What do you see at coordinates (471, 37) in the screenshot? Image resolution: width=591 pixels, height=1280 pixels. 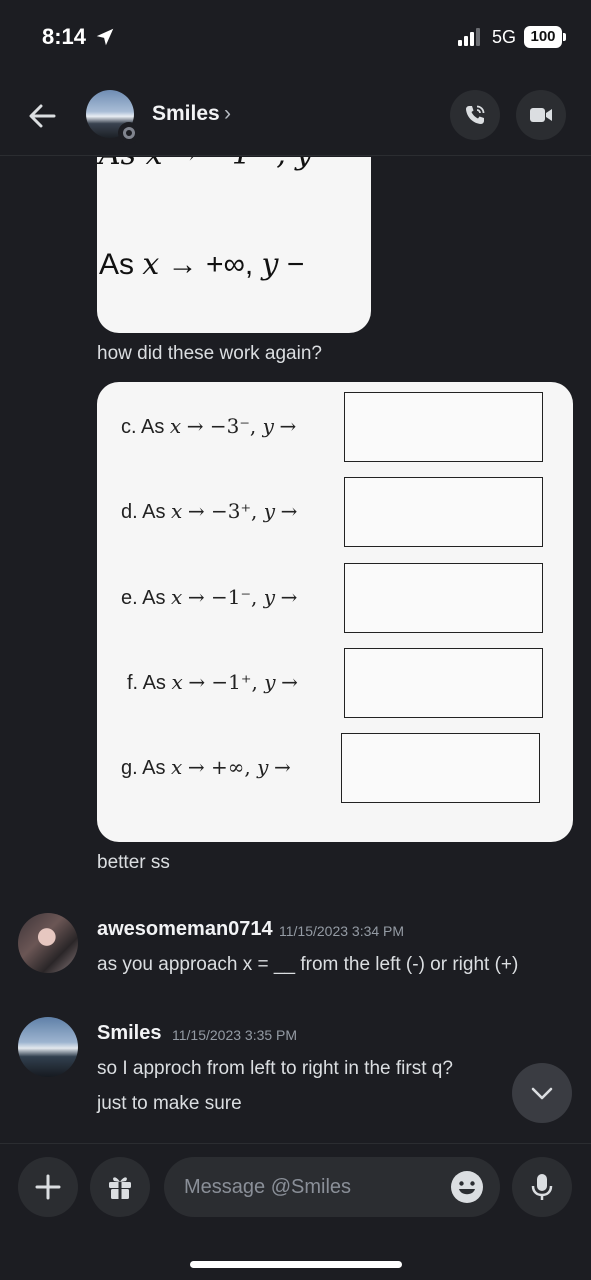 I see `signal-strength-icon` at bounding box center [471, 37].